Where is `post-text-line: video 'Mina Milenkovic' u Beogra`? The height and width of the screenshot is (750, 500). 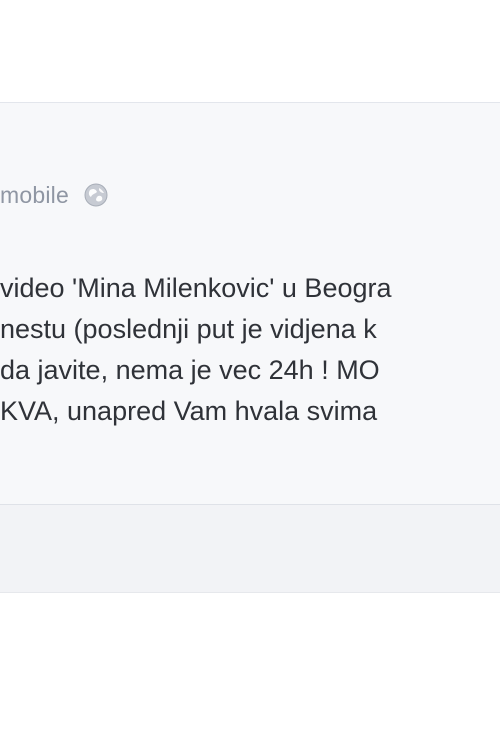
post-text-line: video 'Mina Milenkovic' u Beogra is located at coordinates (196, 288).